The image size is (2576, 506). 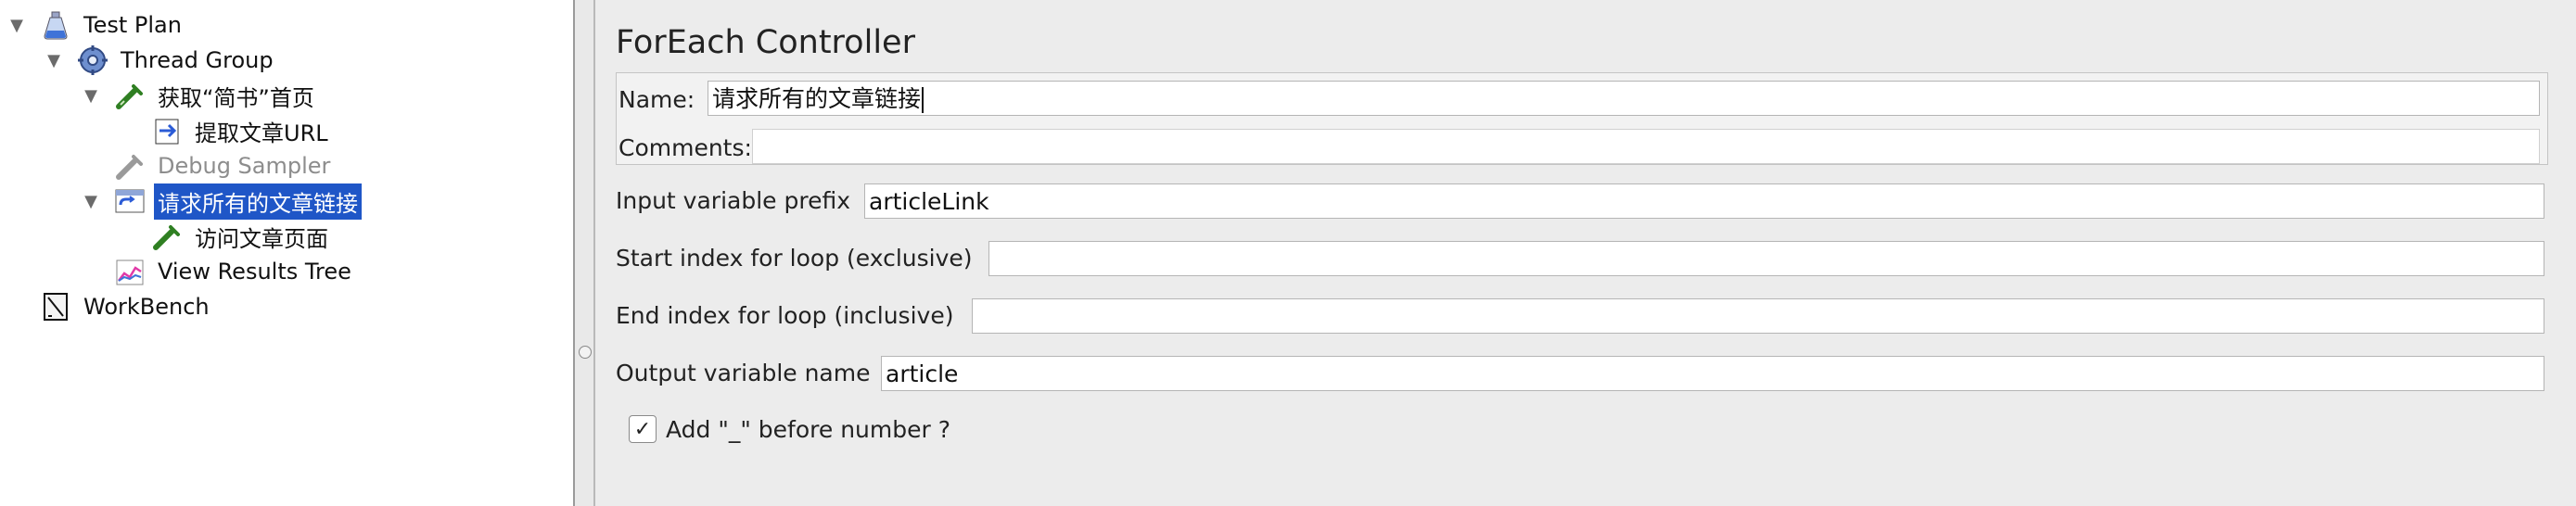 I want to click on tree-item-label: 提取文章URL, so click(x=261, y=133).